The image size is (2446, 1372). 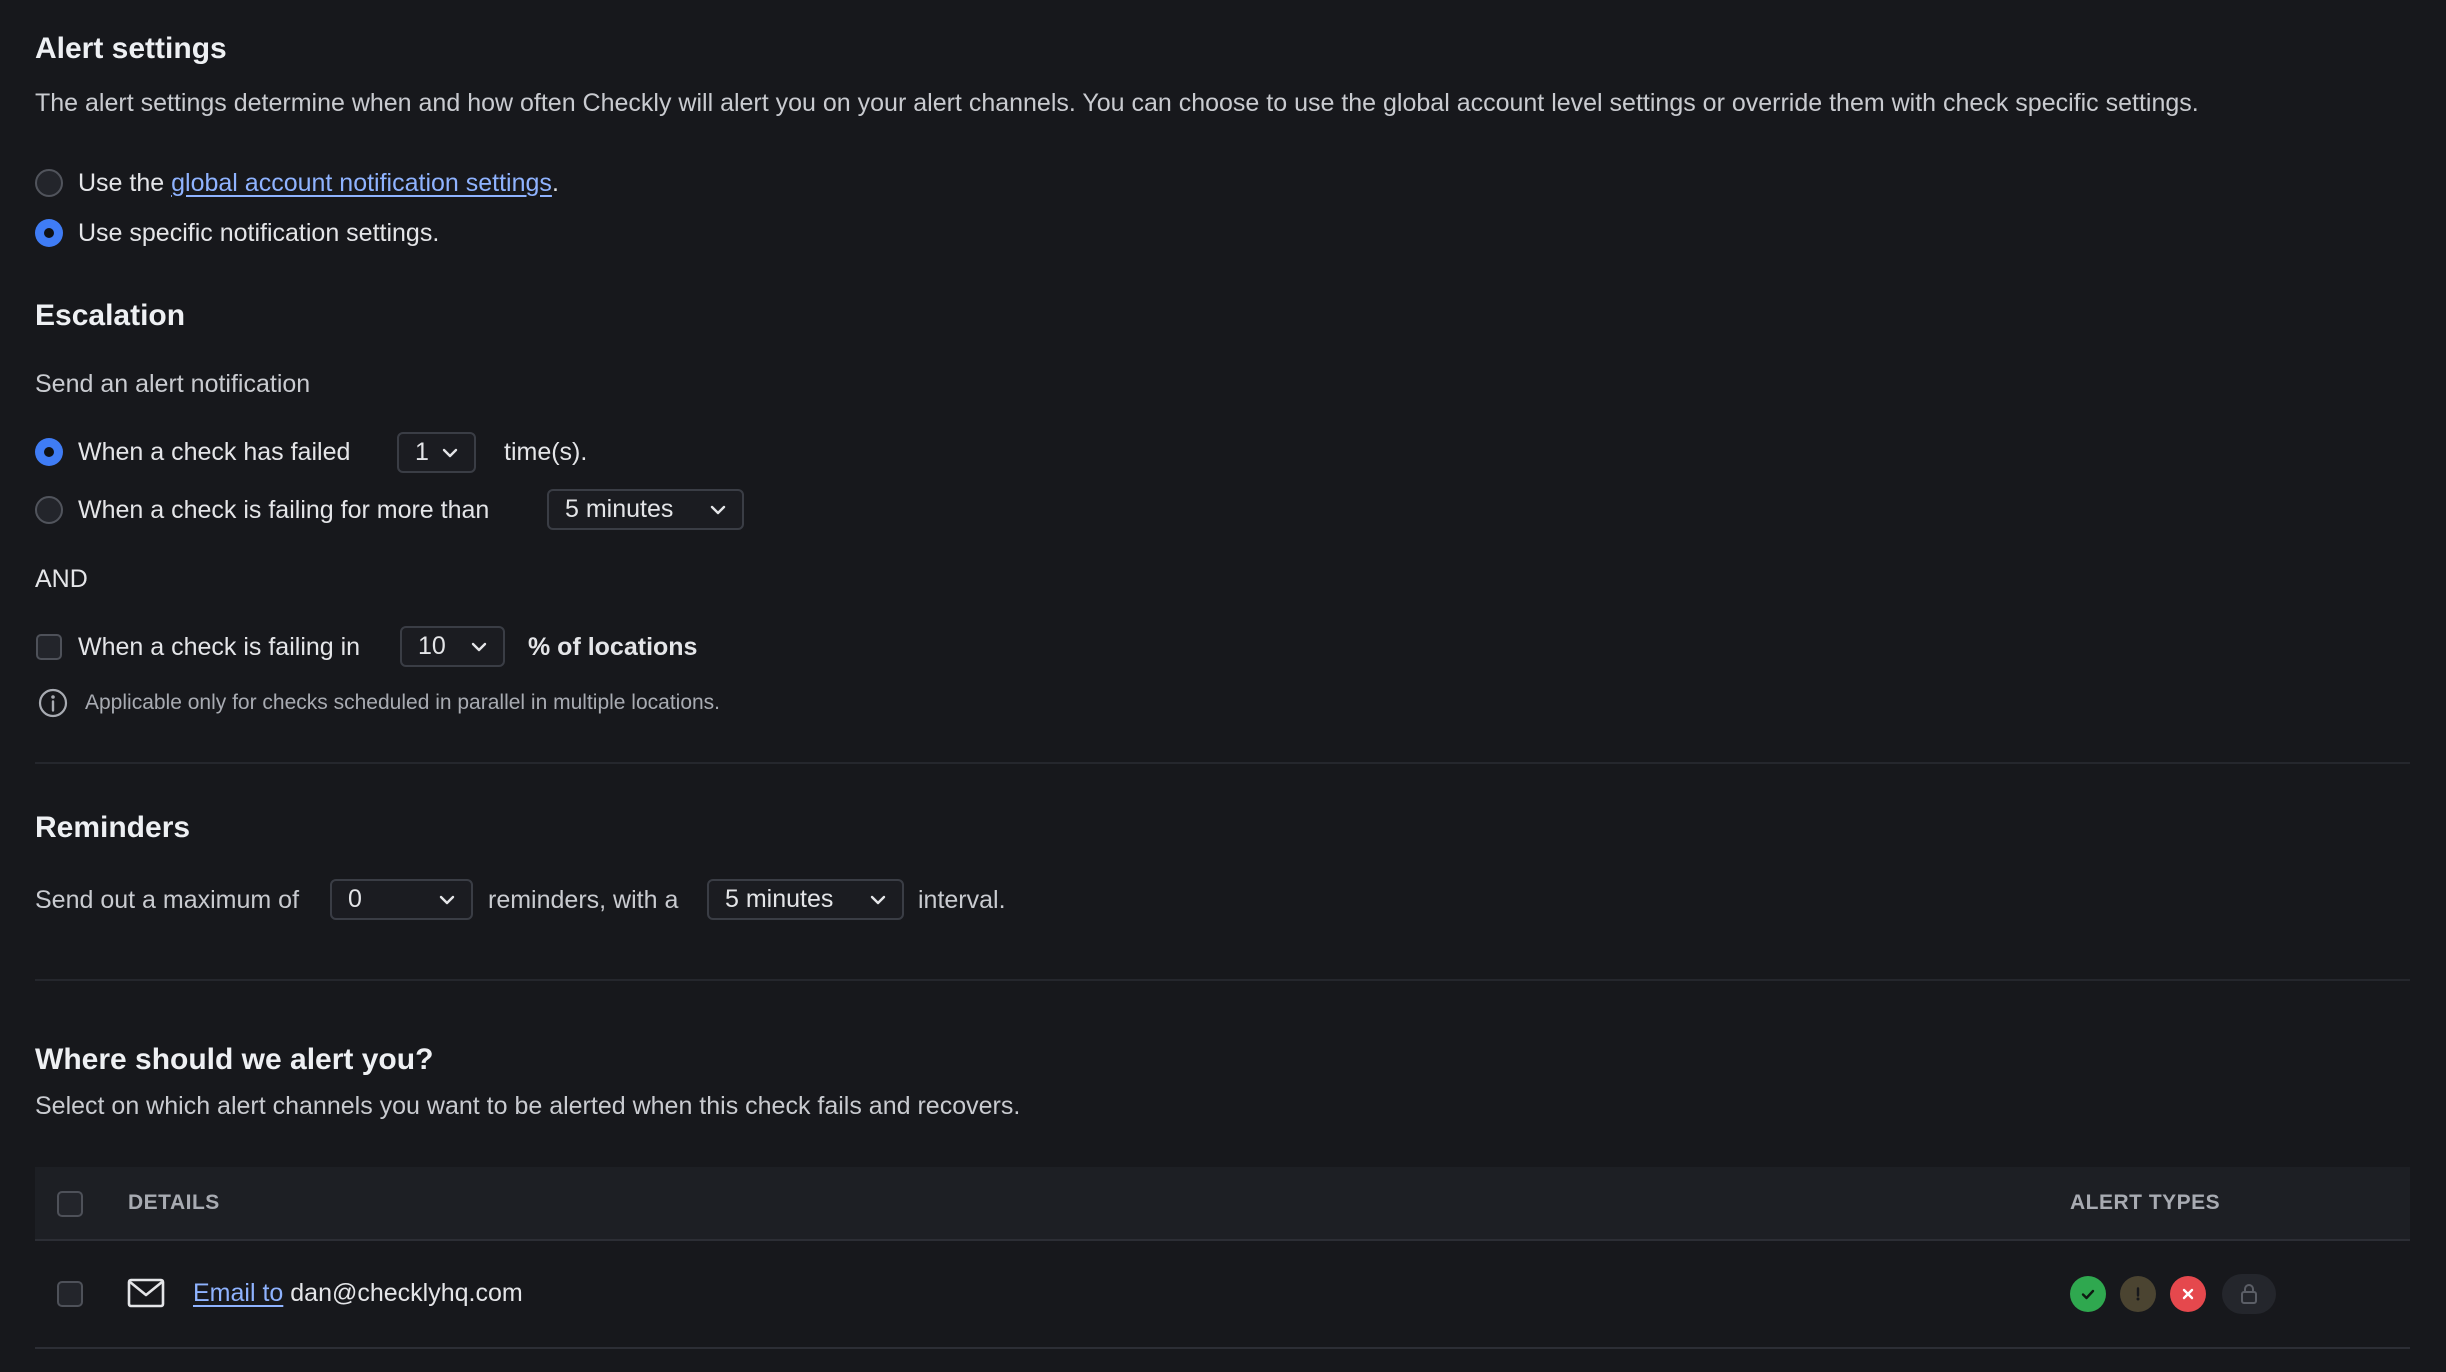 What do you see at coordinates (1222, 1295) in the screenshot?
I see `table-row: Email to dan@checklyhq.com` at bounding box center [1222, 1295].